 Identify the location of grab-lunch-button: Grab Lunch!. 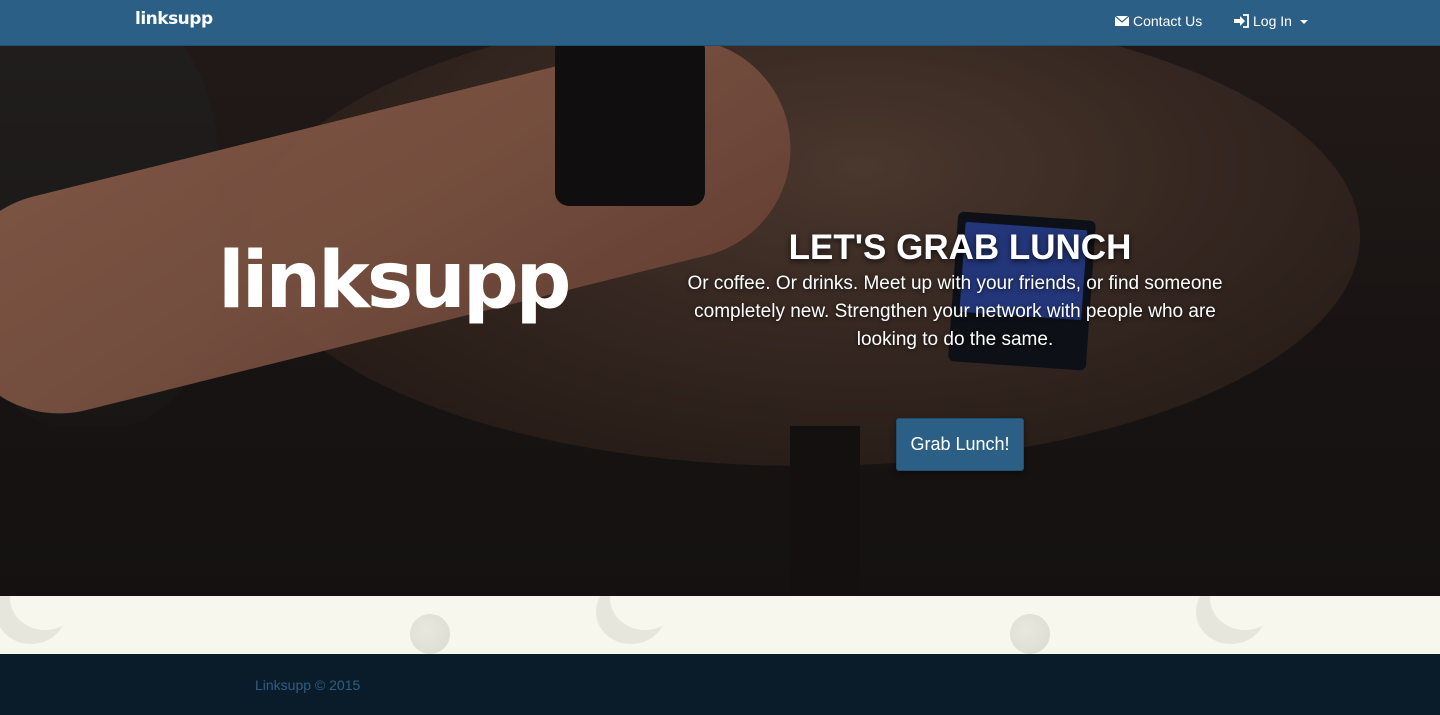
(960, 444).